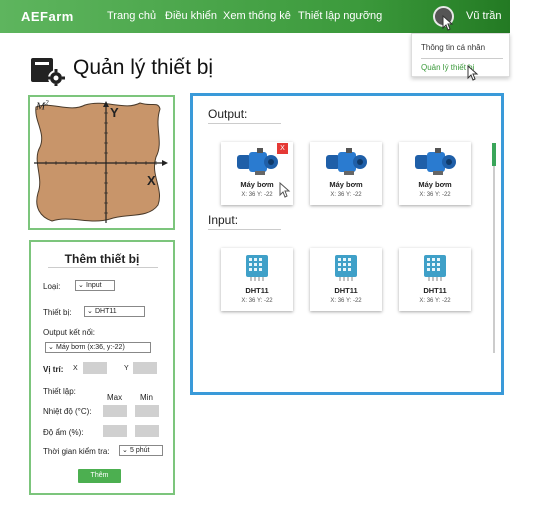 This screenshot has height=508, width=555. I want to click on scrollbar-thumb, so click(494, 154).